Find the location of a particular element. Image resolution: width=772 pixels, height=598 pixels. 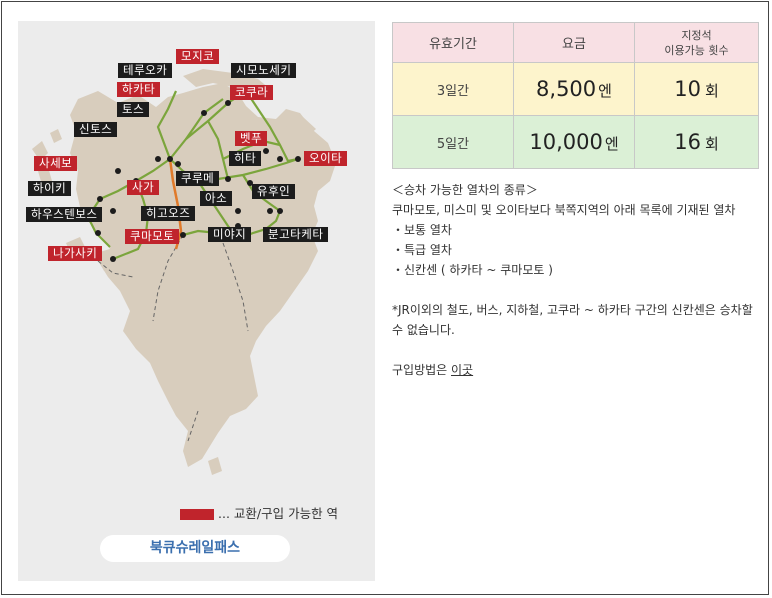

station-label-shintosu: 신토스 is located at coordinates (96, 129).